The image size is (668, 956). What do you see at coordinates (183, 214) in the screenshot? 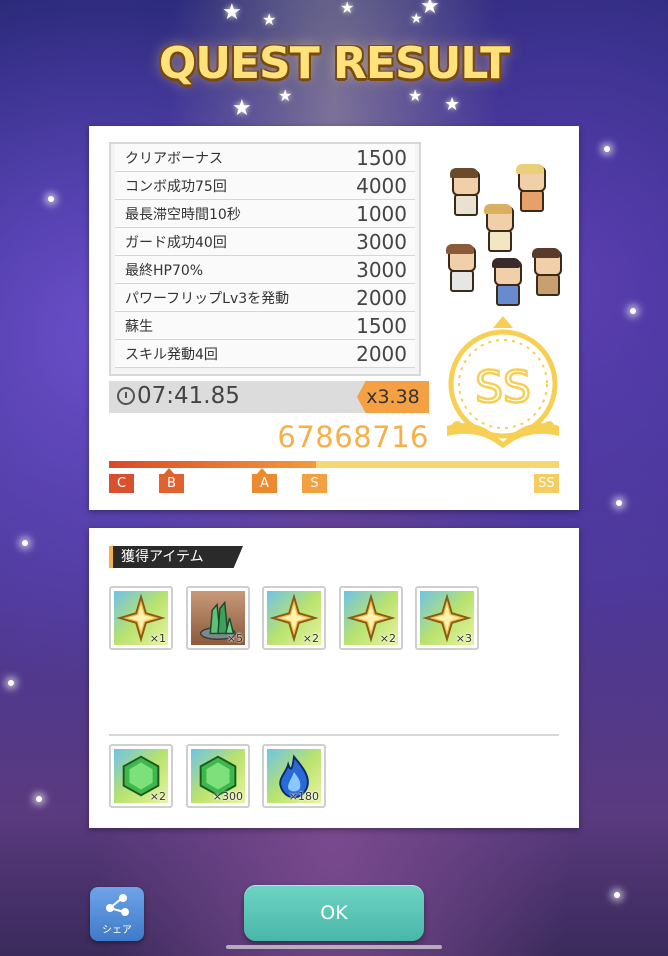
I see `bonus-name: 最長滞空時間10秒` at bounding box center [183, 214].